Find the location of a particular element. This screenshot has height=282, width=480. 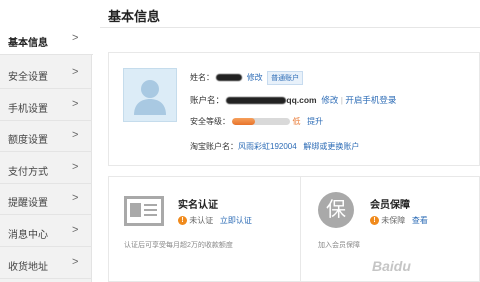

verify-now-link: 立即认证 is located at coordinates (236, 220).